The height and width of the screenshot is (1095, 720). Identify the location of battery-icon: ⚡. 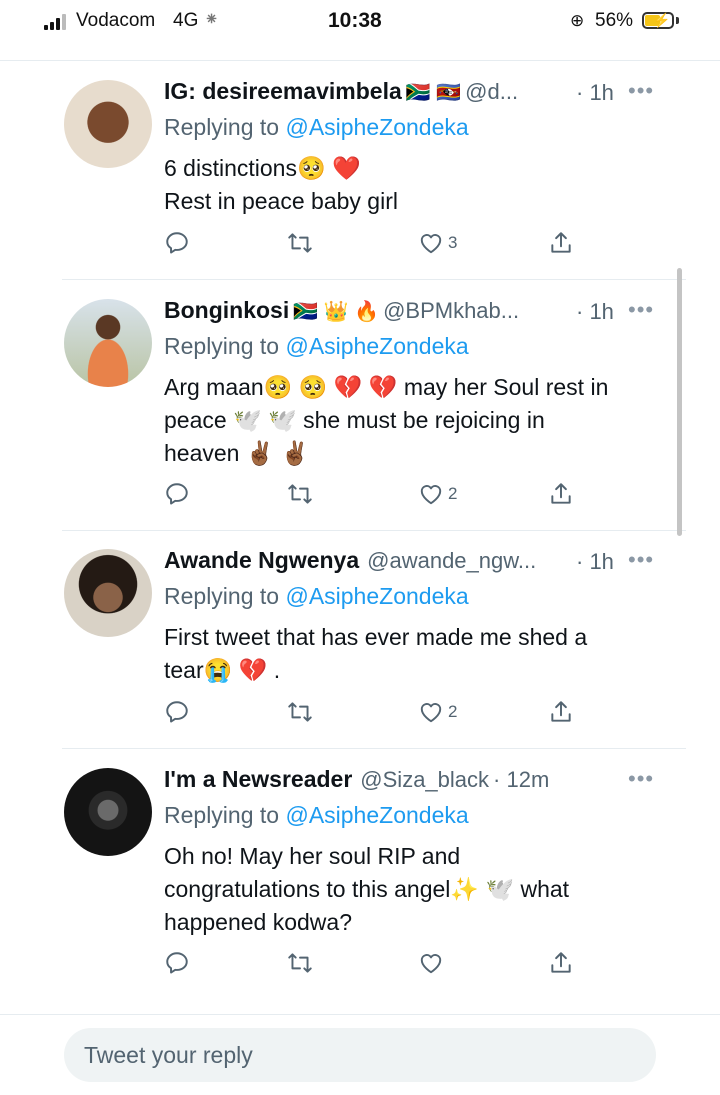
(658, 20).